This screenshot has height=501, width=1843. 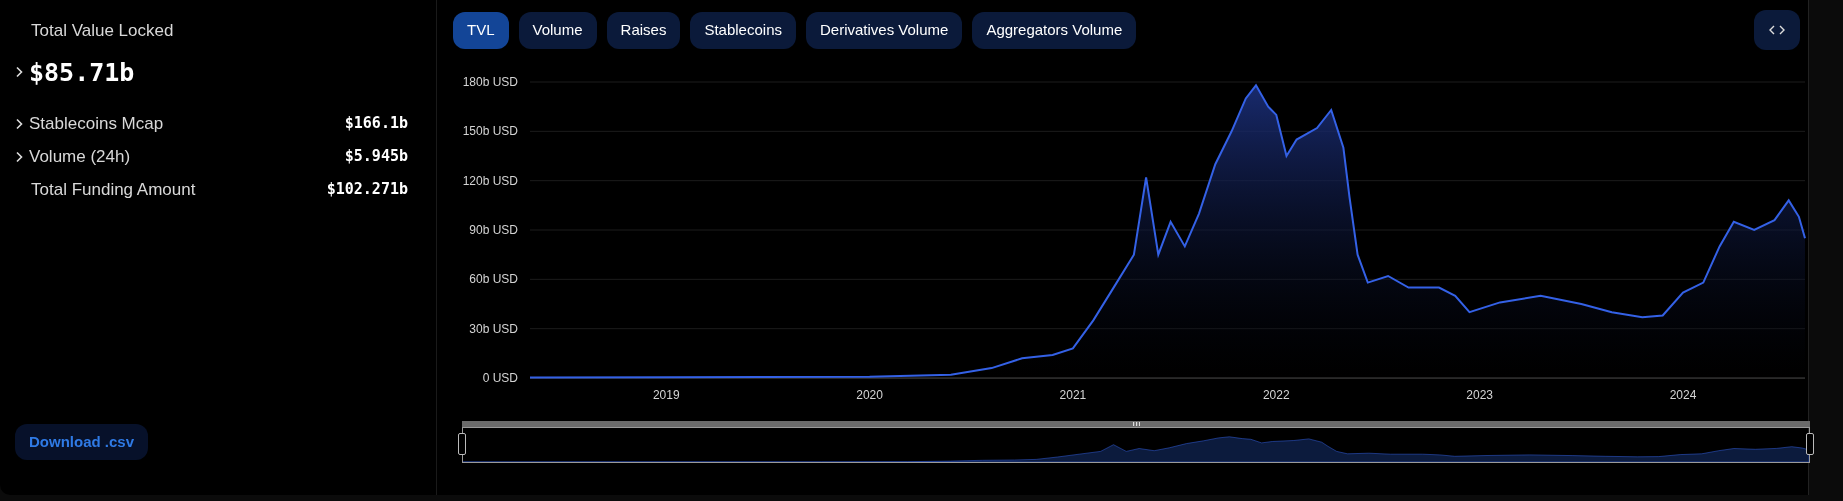 I want to click on y-axis-label: 90b USD, so click(x=493, y=230).